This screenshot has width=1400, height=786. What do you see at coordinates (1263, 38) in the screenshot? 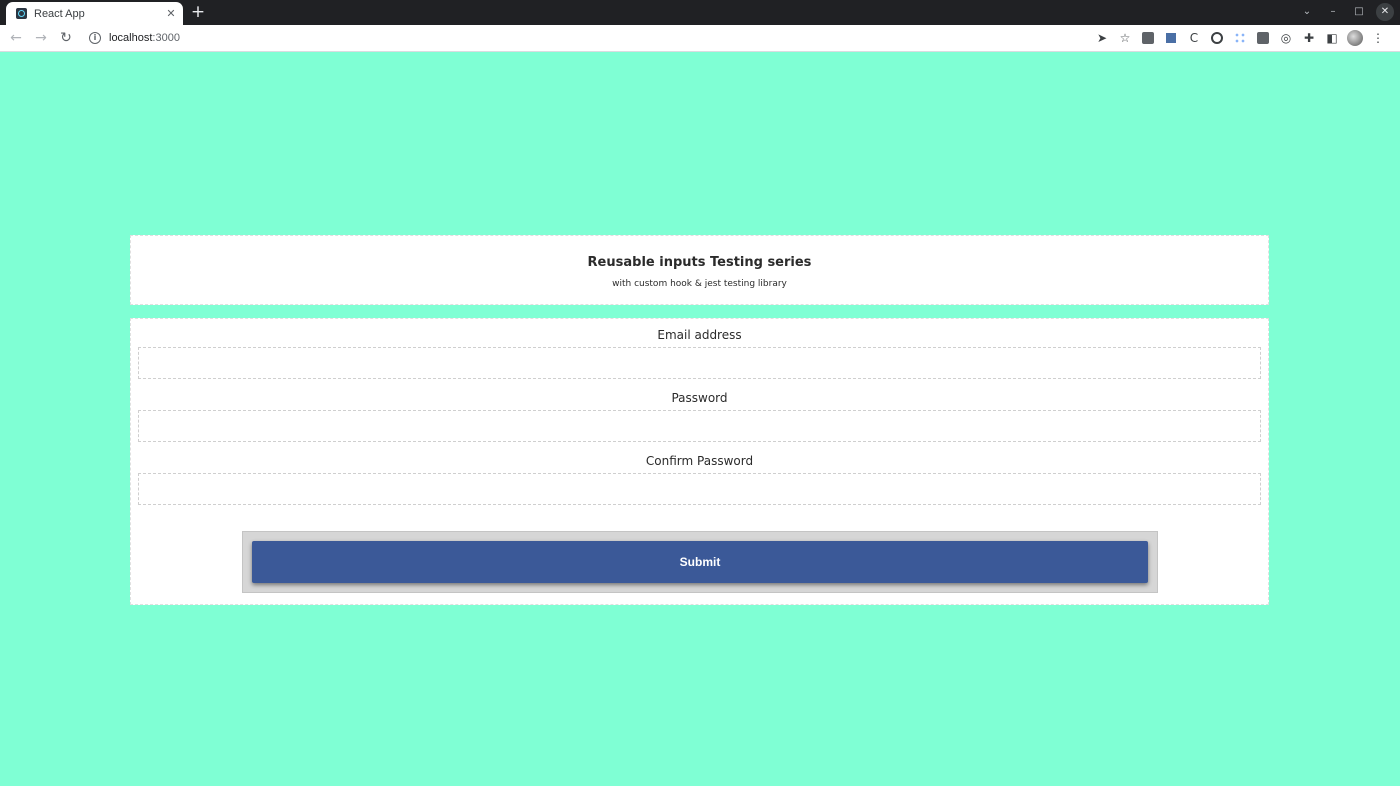
I see `extension-cat-icon` at bounding box center [1263, 38].